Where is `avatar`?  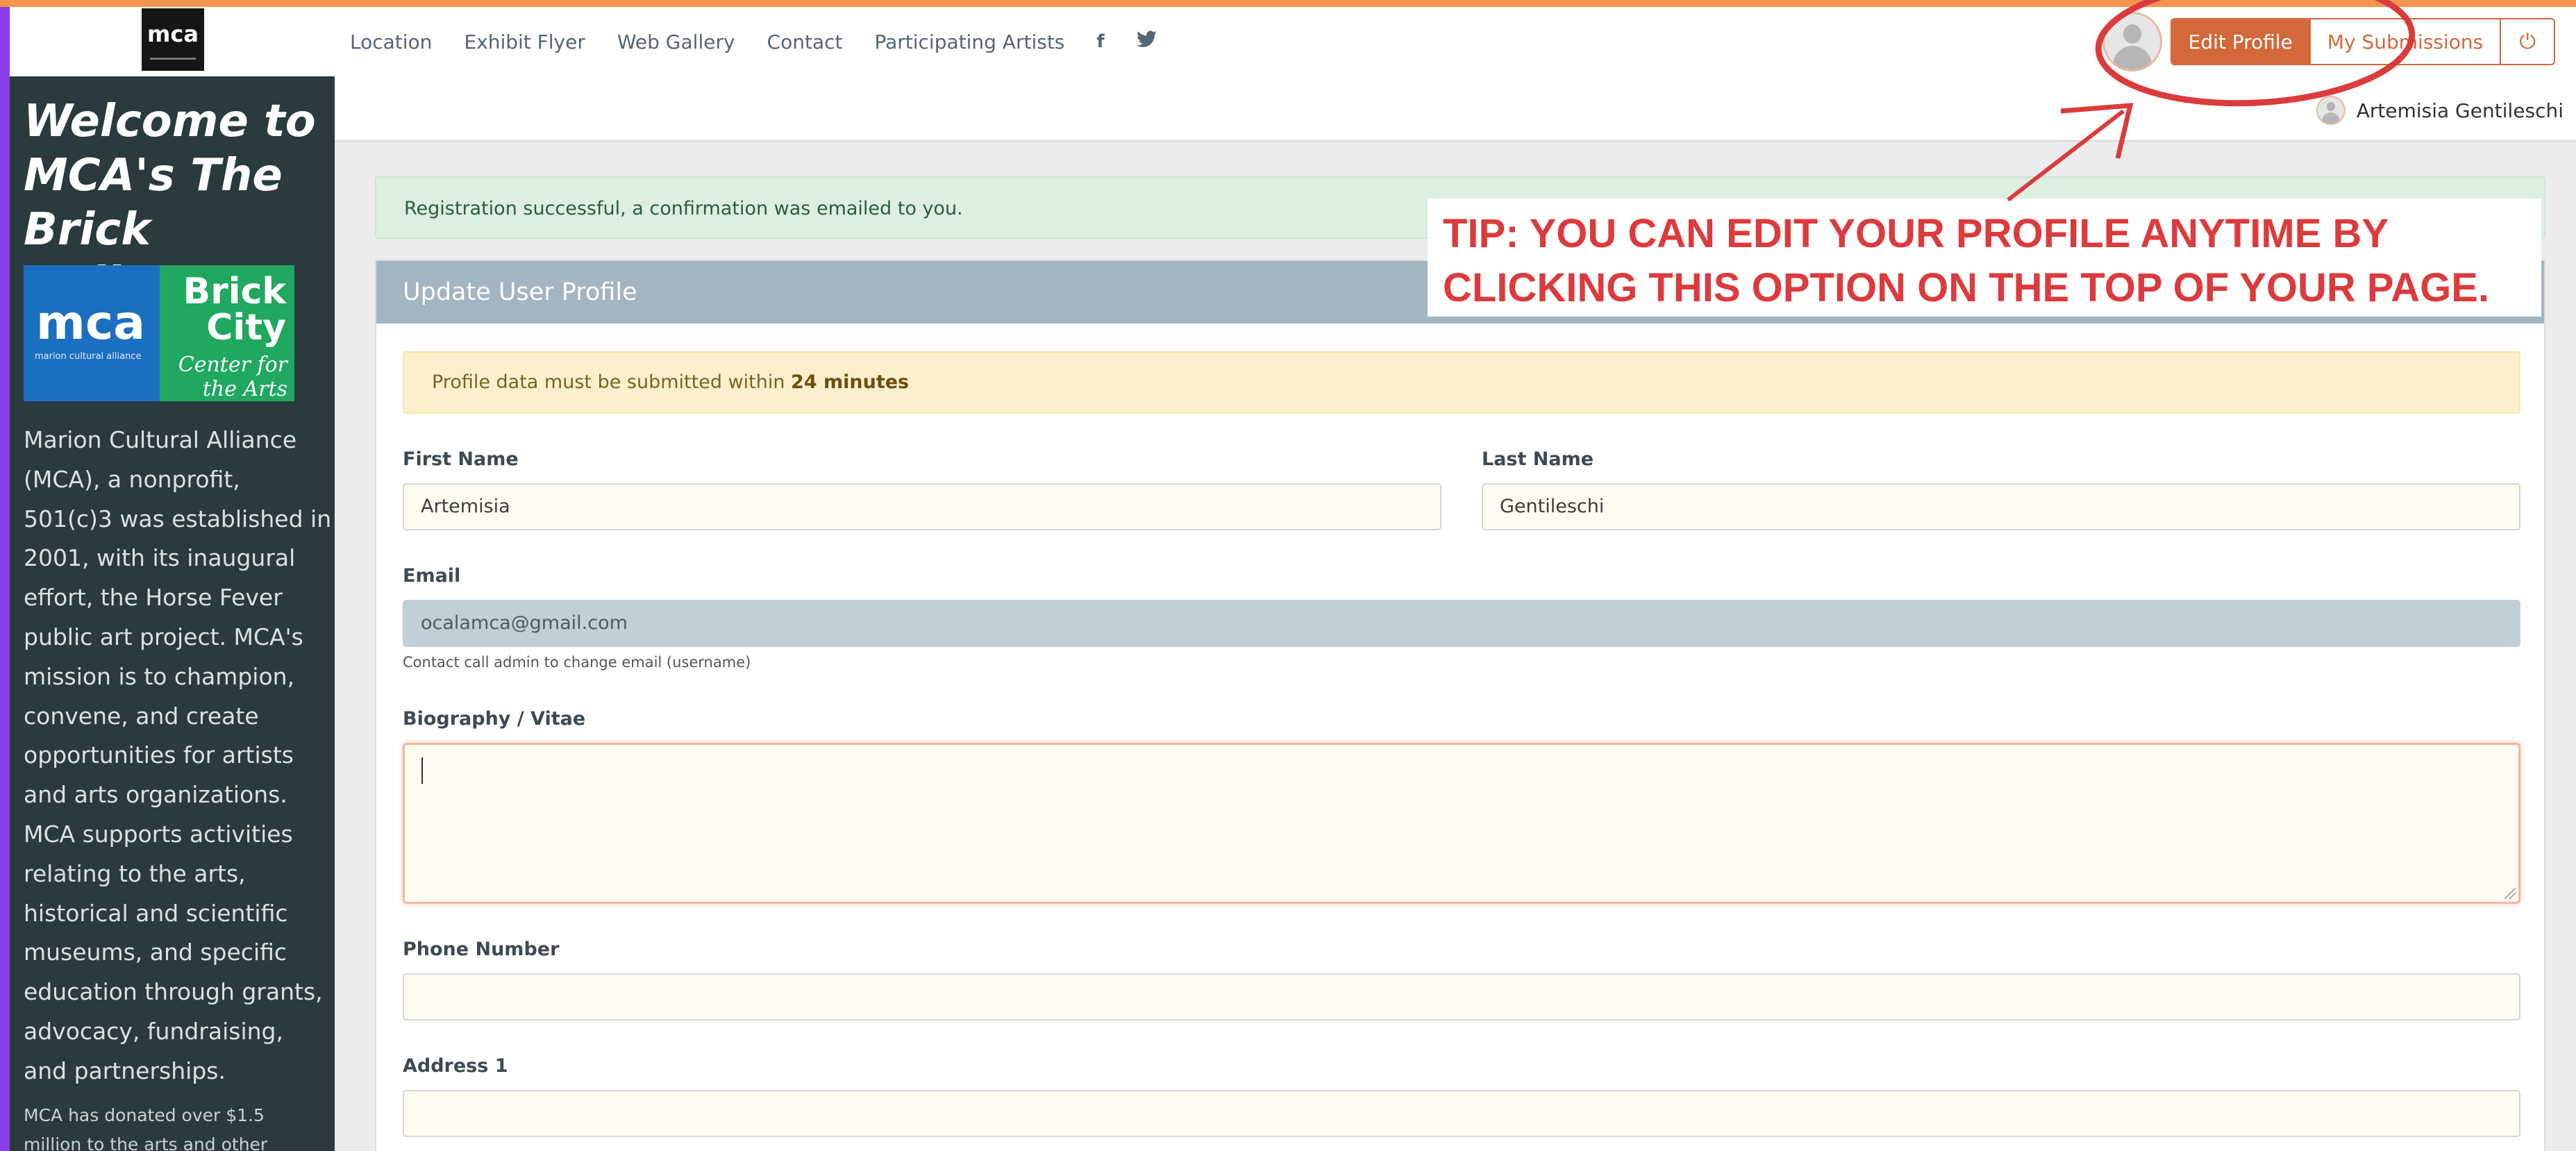 avatar is located at coordinates (2132, 42).